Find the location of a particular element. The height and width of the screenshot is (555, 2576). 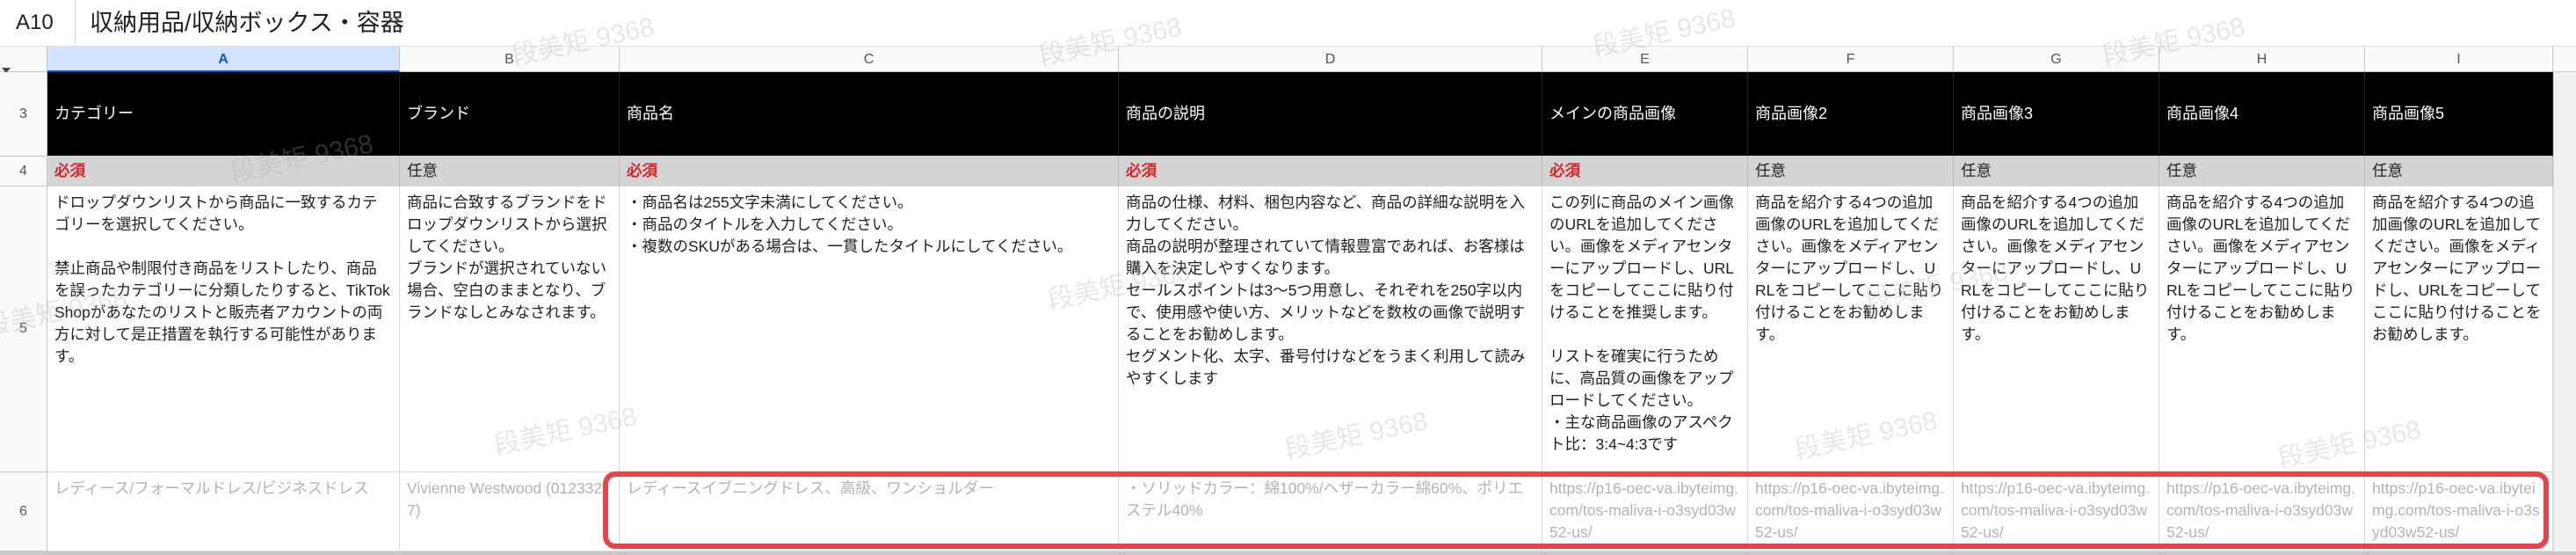

cell-d6: ・ソリッドカラー：綿100%/ヘザーカラー綿60%、ポリエステル40% is located at coordinates (1330, 511).